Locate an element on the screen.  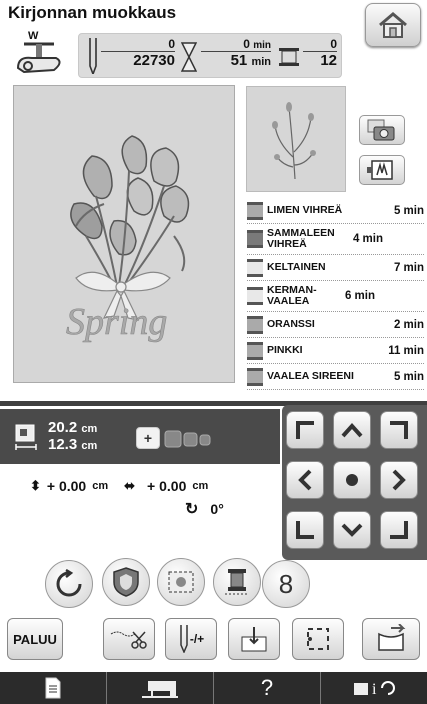
corner-up-right-icon is located at coordinates (399, 430).